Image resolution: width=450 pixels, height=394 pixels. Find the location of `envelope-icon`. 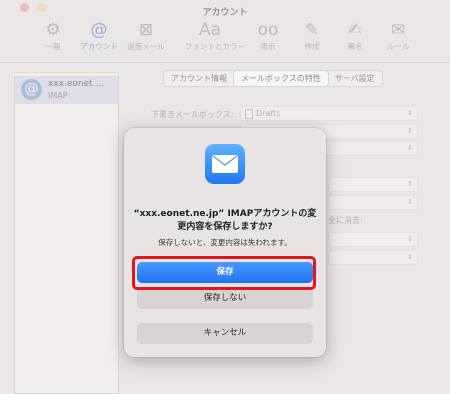

envelope-icon is located at coordinates (225, 160).